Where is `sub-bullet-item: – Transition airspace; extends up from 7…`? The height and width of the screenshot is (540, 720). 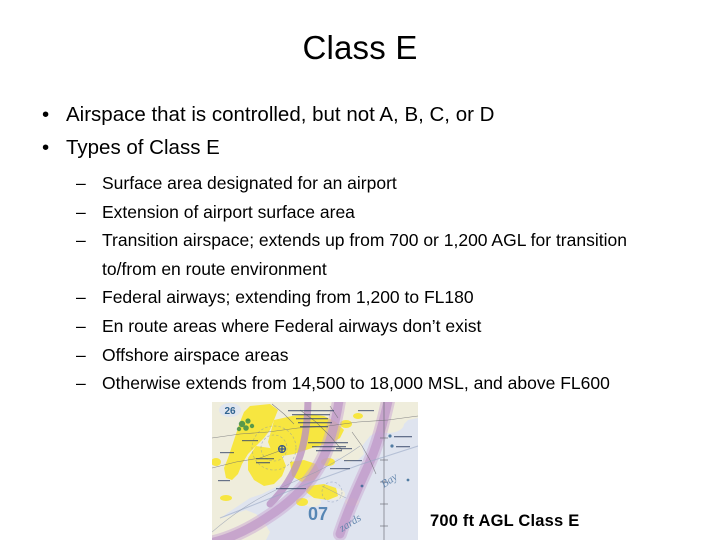 sub-bullet-item: – Transition airspace; extends up from 7… is located at coordinates (346, 254).